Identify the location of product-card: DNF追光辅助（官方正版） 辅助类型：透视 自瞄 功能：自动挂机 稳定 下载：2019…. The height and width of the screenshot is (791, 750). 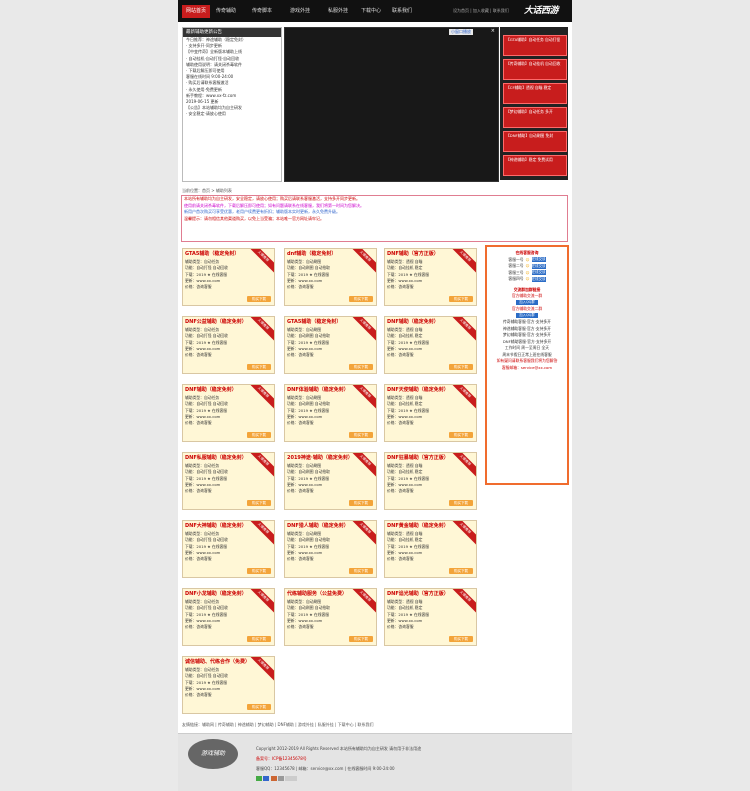
(430, 617).